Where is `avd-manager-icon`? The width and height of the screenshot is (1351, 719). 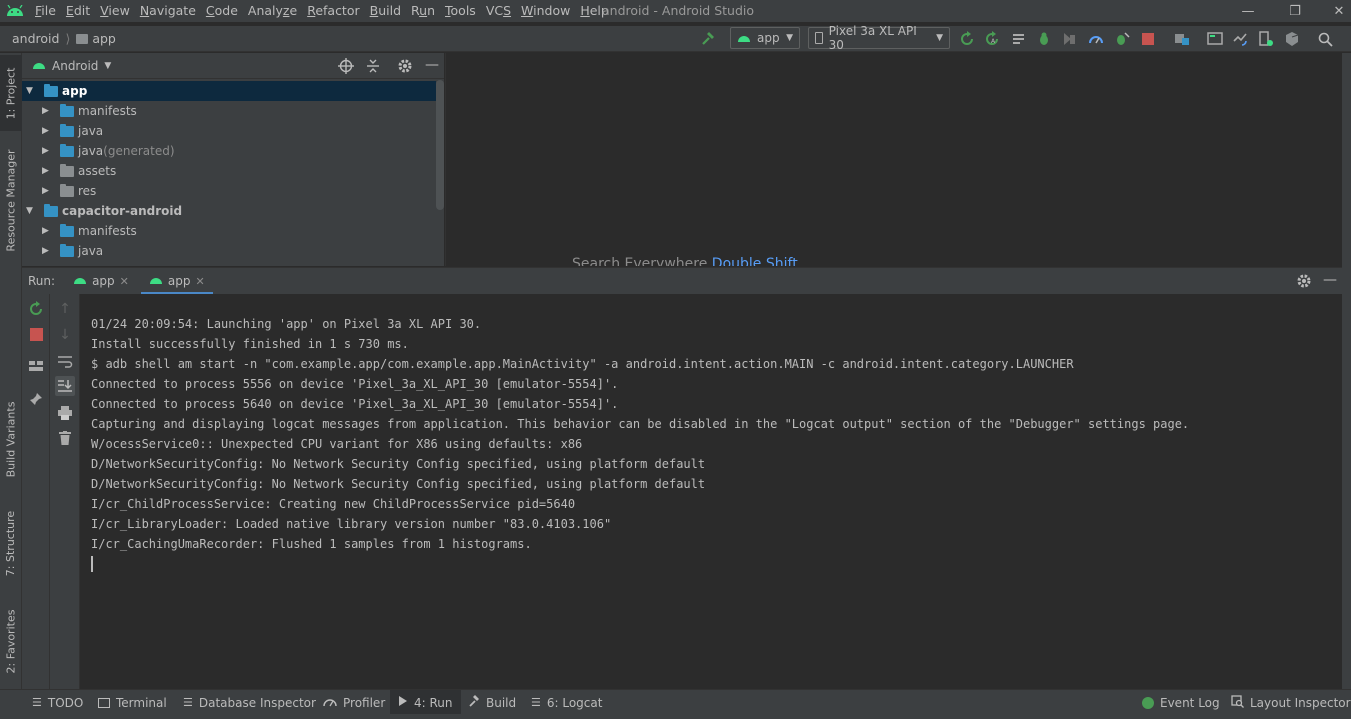 avd-manager-icon is located at coordinates (1215, 39).